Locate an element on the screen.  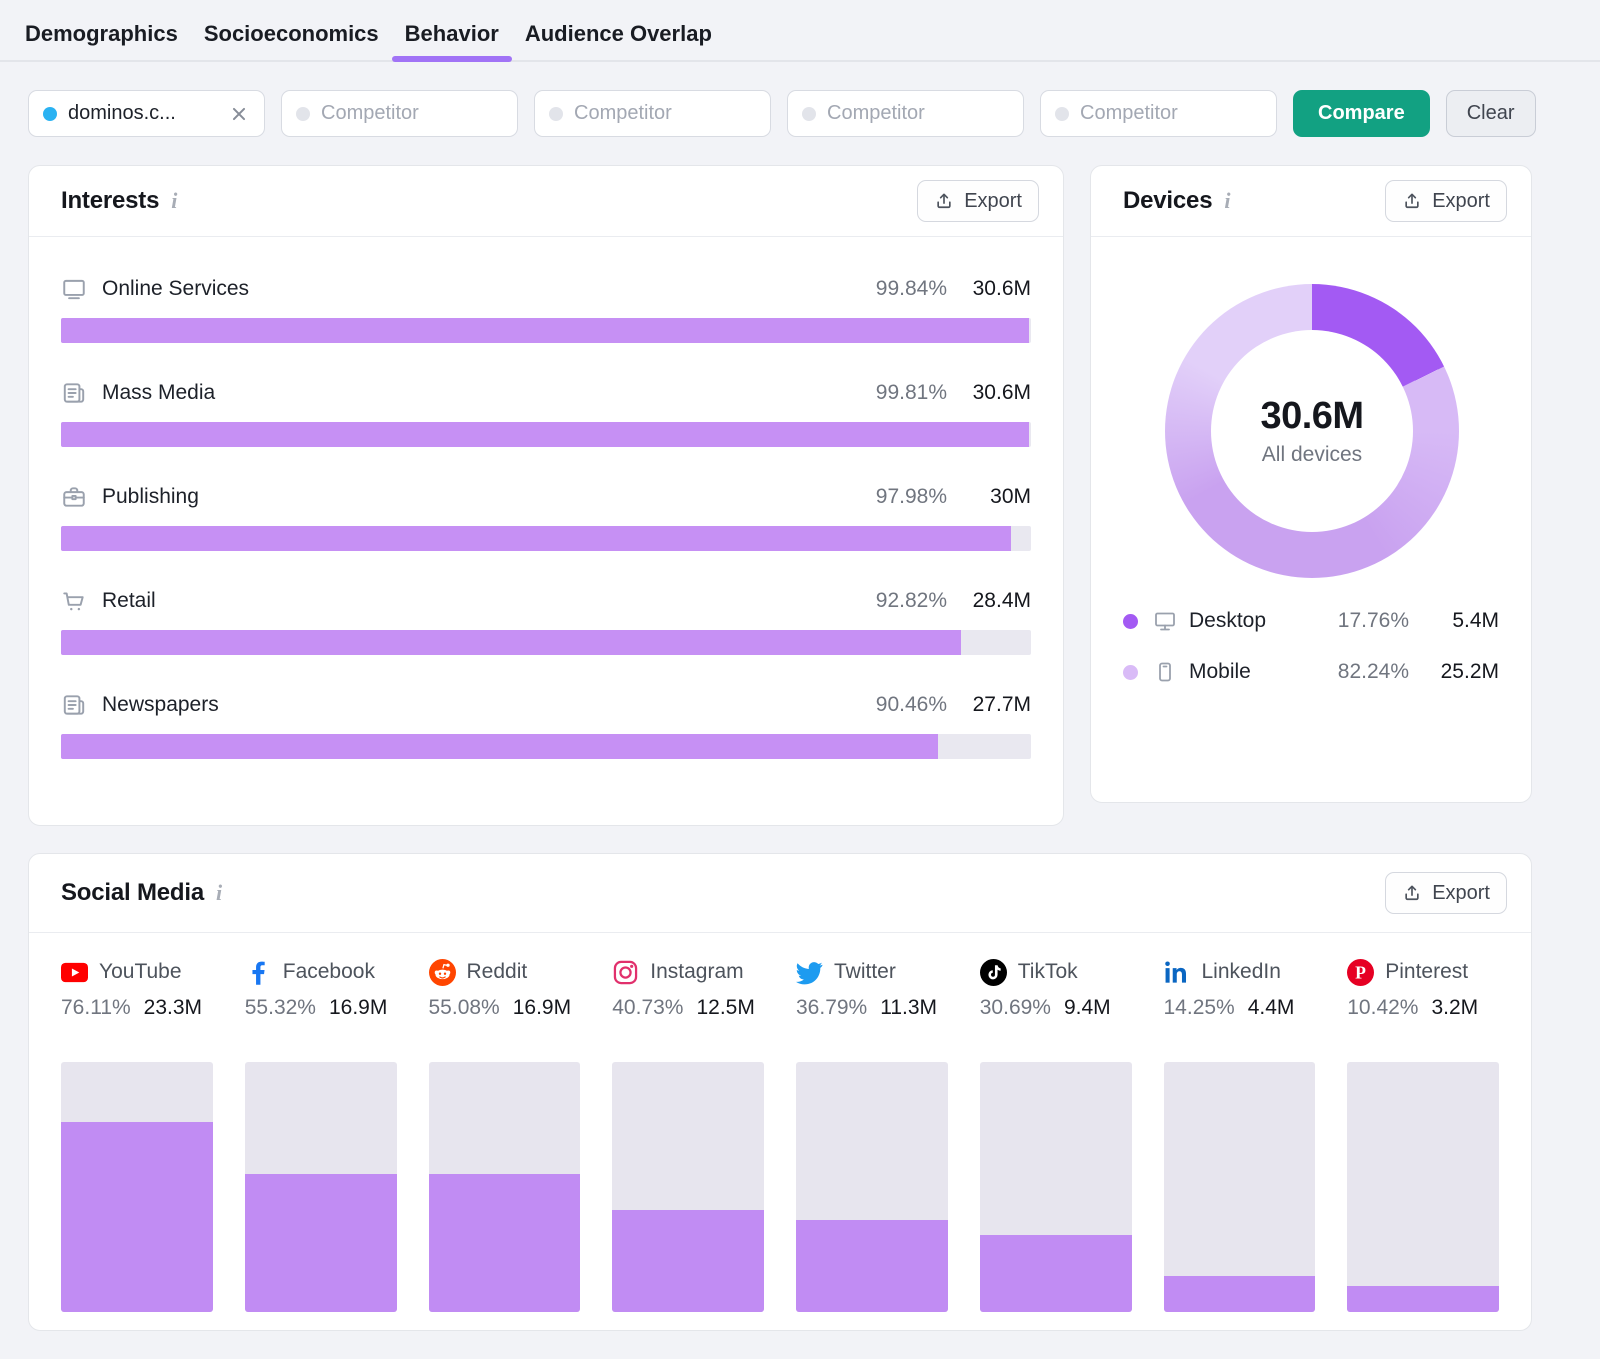
social-percent: 55.08% is located at coordinates (464, 1007).